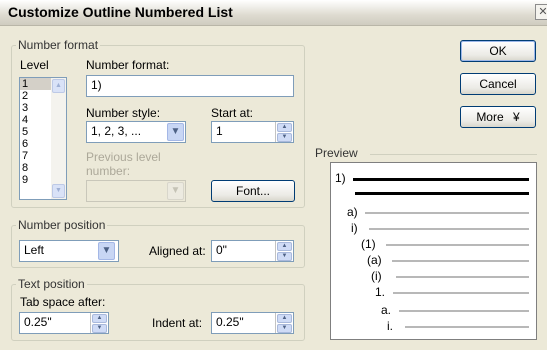 The image size is (547, 350). I want to click on preview-number: a., so click(386, 310).